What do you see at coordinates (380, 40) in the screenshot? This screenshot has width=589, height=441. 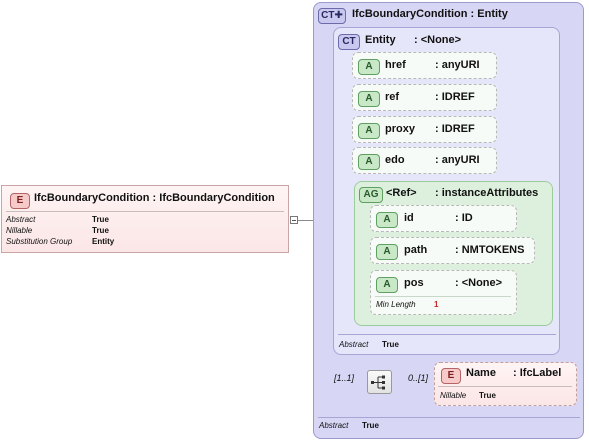 I see `entity-type-name: Entity` at bounding box center [380, 40].